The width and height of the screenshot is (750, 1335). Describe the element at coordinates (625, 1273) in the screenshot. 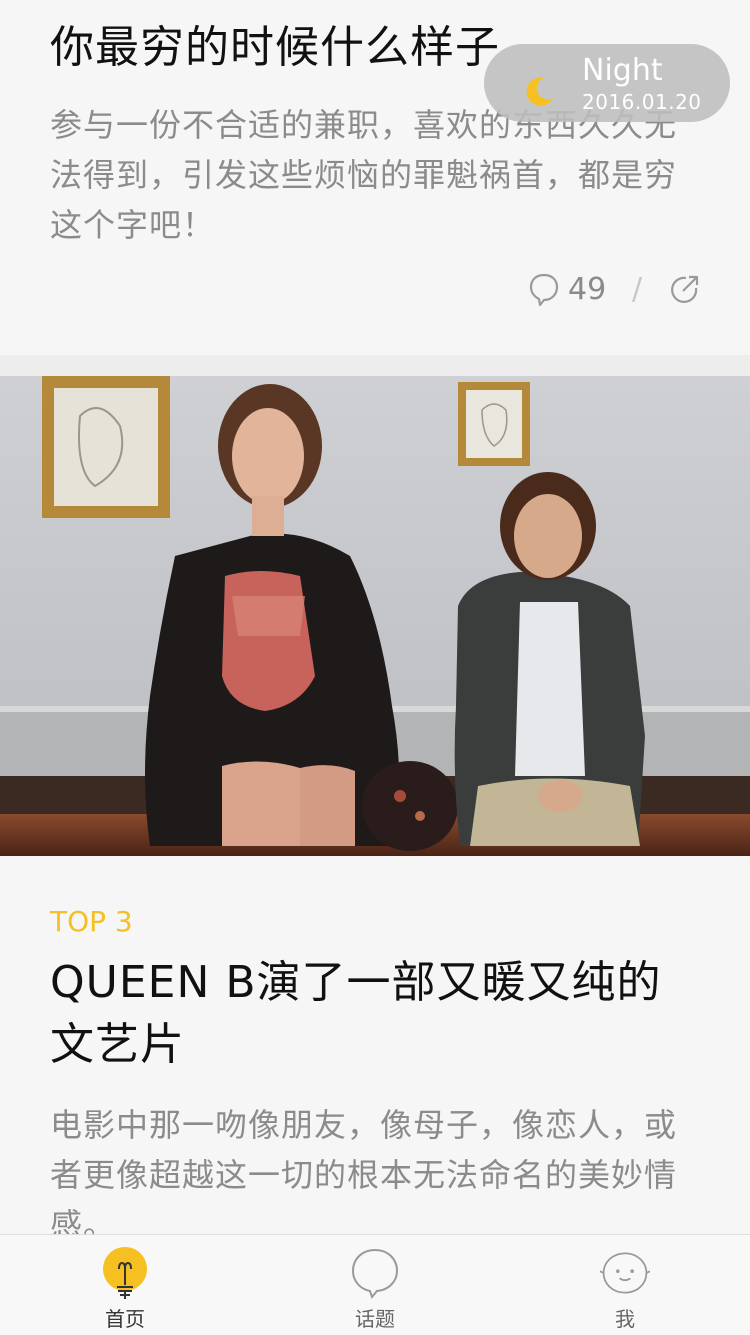

I see `face-icon` at that location.